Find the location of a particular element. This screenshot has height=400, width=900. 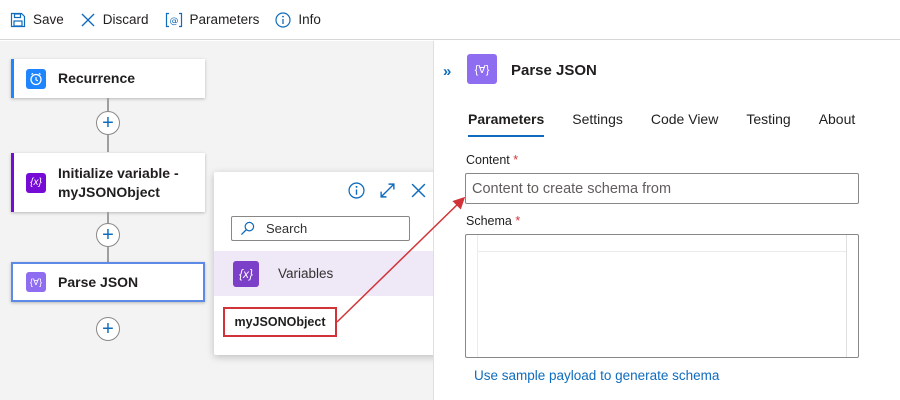

initialize-variable-card: {x} Initialize variable - myJSONObject is located at coordinates (108, 182).